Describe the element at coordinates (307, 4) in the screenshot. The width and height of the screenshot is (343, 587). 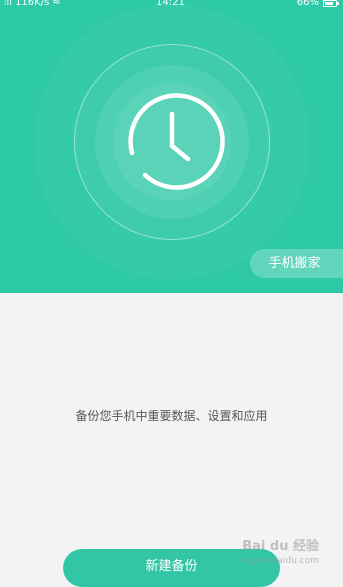
I see `battery-percent: 66%` at that location.